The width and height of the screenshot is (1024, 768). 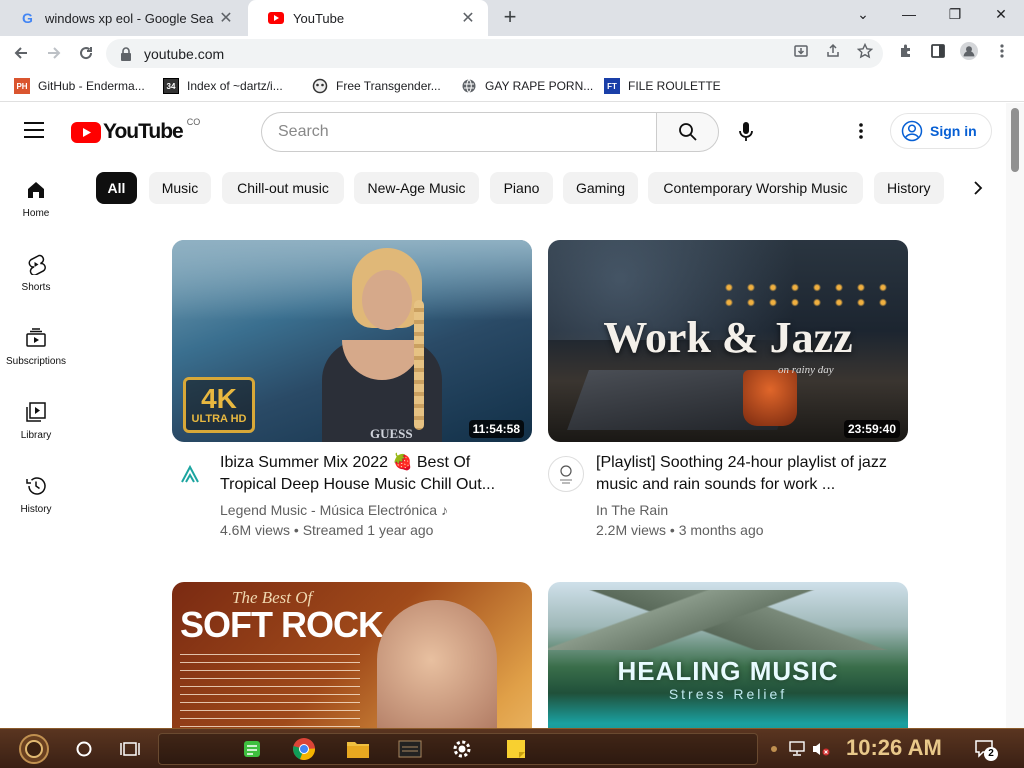 What do you see at coordinates (755, 188) in the screenshot?
I see `chip-contemporary-worship-music: Contemporary Worship Music` at bounding box center [755, 188].